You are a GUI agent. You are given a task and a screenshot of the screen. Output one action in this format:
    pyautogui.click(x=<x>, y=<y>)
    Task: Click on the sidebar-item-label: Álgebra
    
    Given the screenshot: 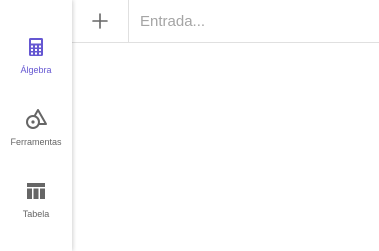 What is the action you would take?
    pyautogui.click(x=36, y=70)
    